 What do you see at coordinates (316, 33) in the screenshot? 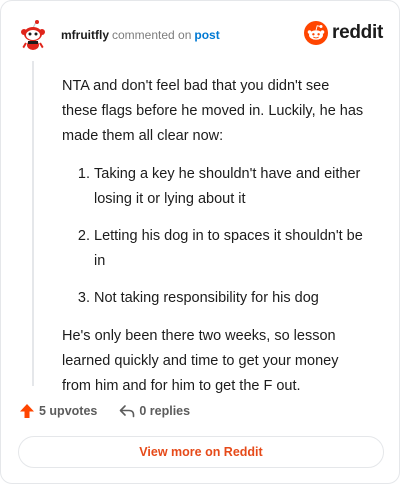
I see `reddit-logo-icon` at bounding box center [316, 33].